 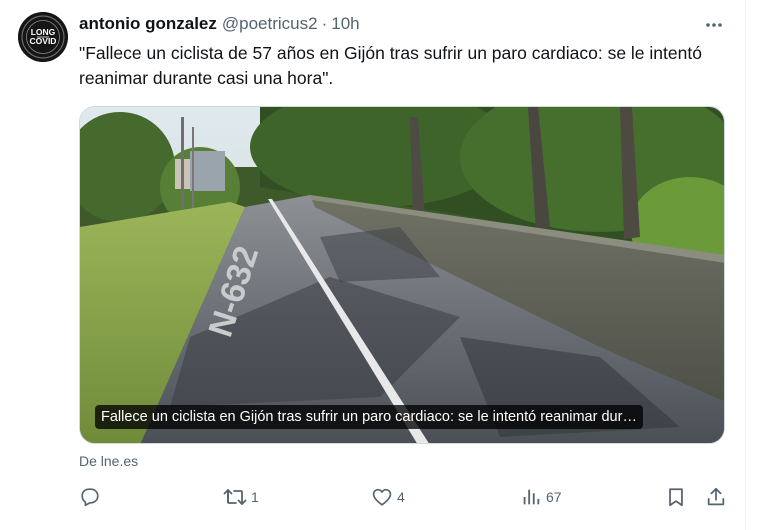 I want to click on retweet-button: 1, so click(x=241, y=497).